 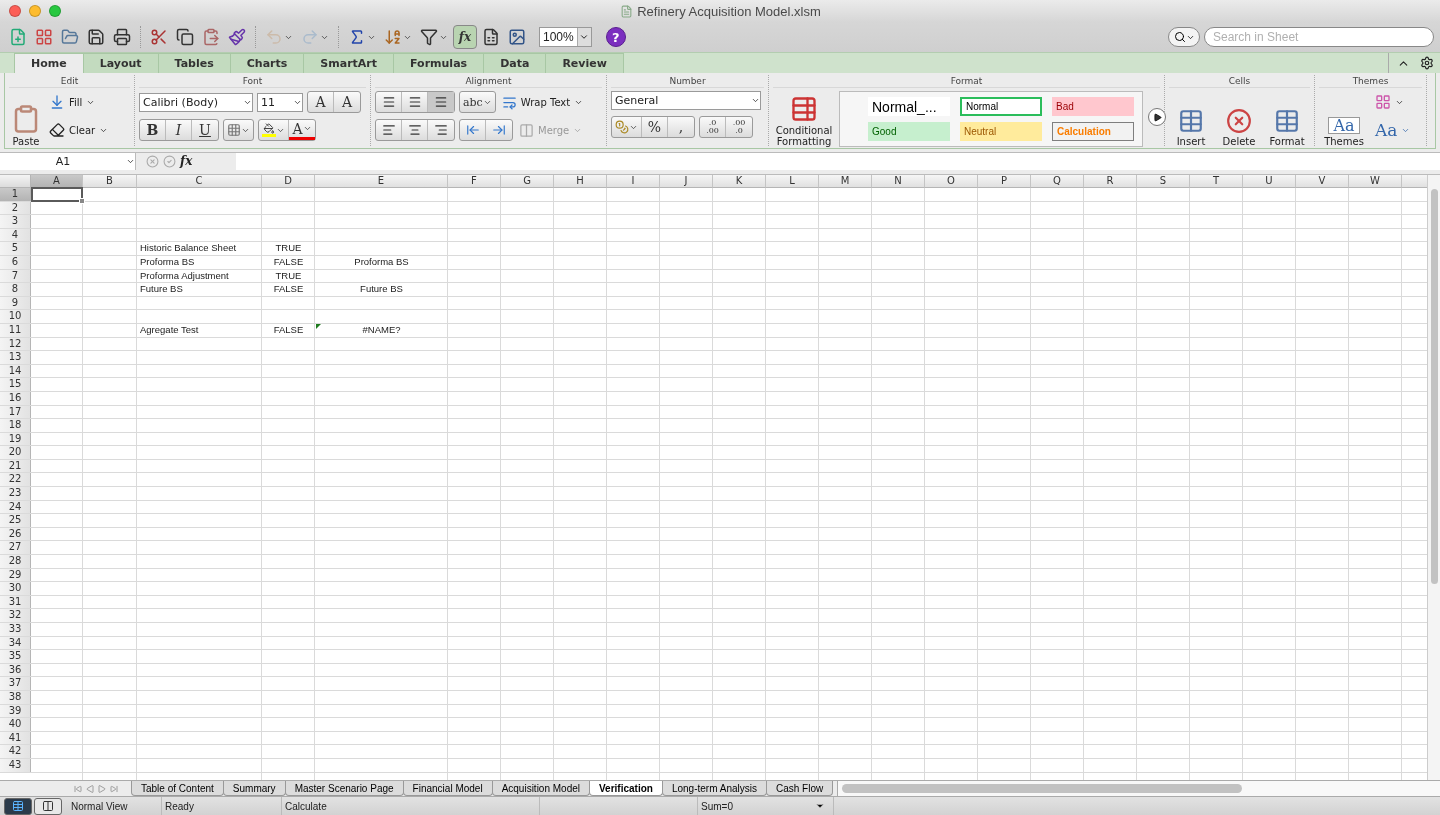 What do you see at coordinates (288, 181) in the screenshot?
I see `column-header: D` at bounding box center [288, 181].